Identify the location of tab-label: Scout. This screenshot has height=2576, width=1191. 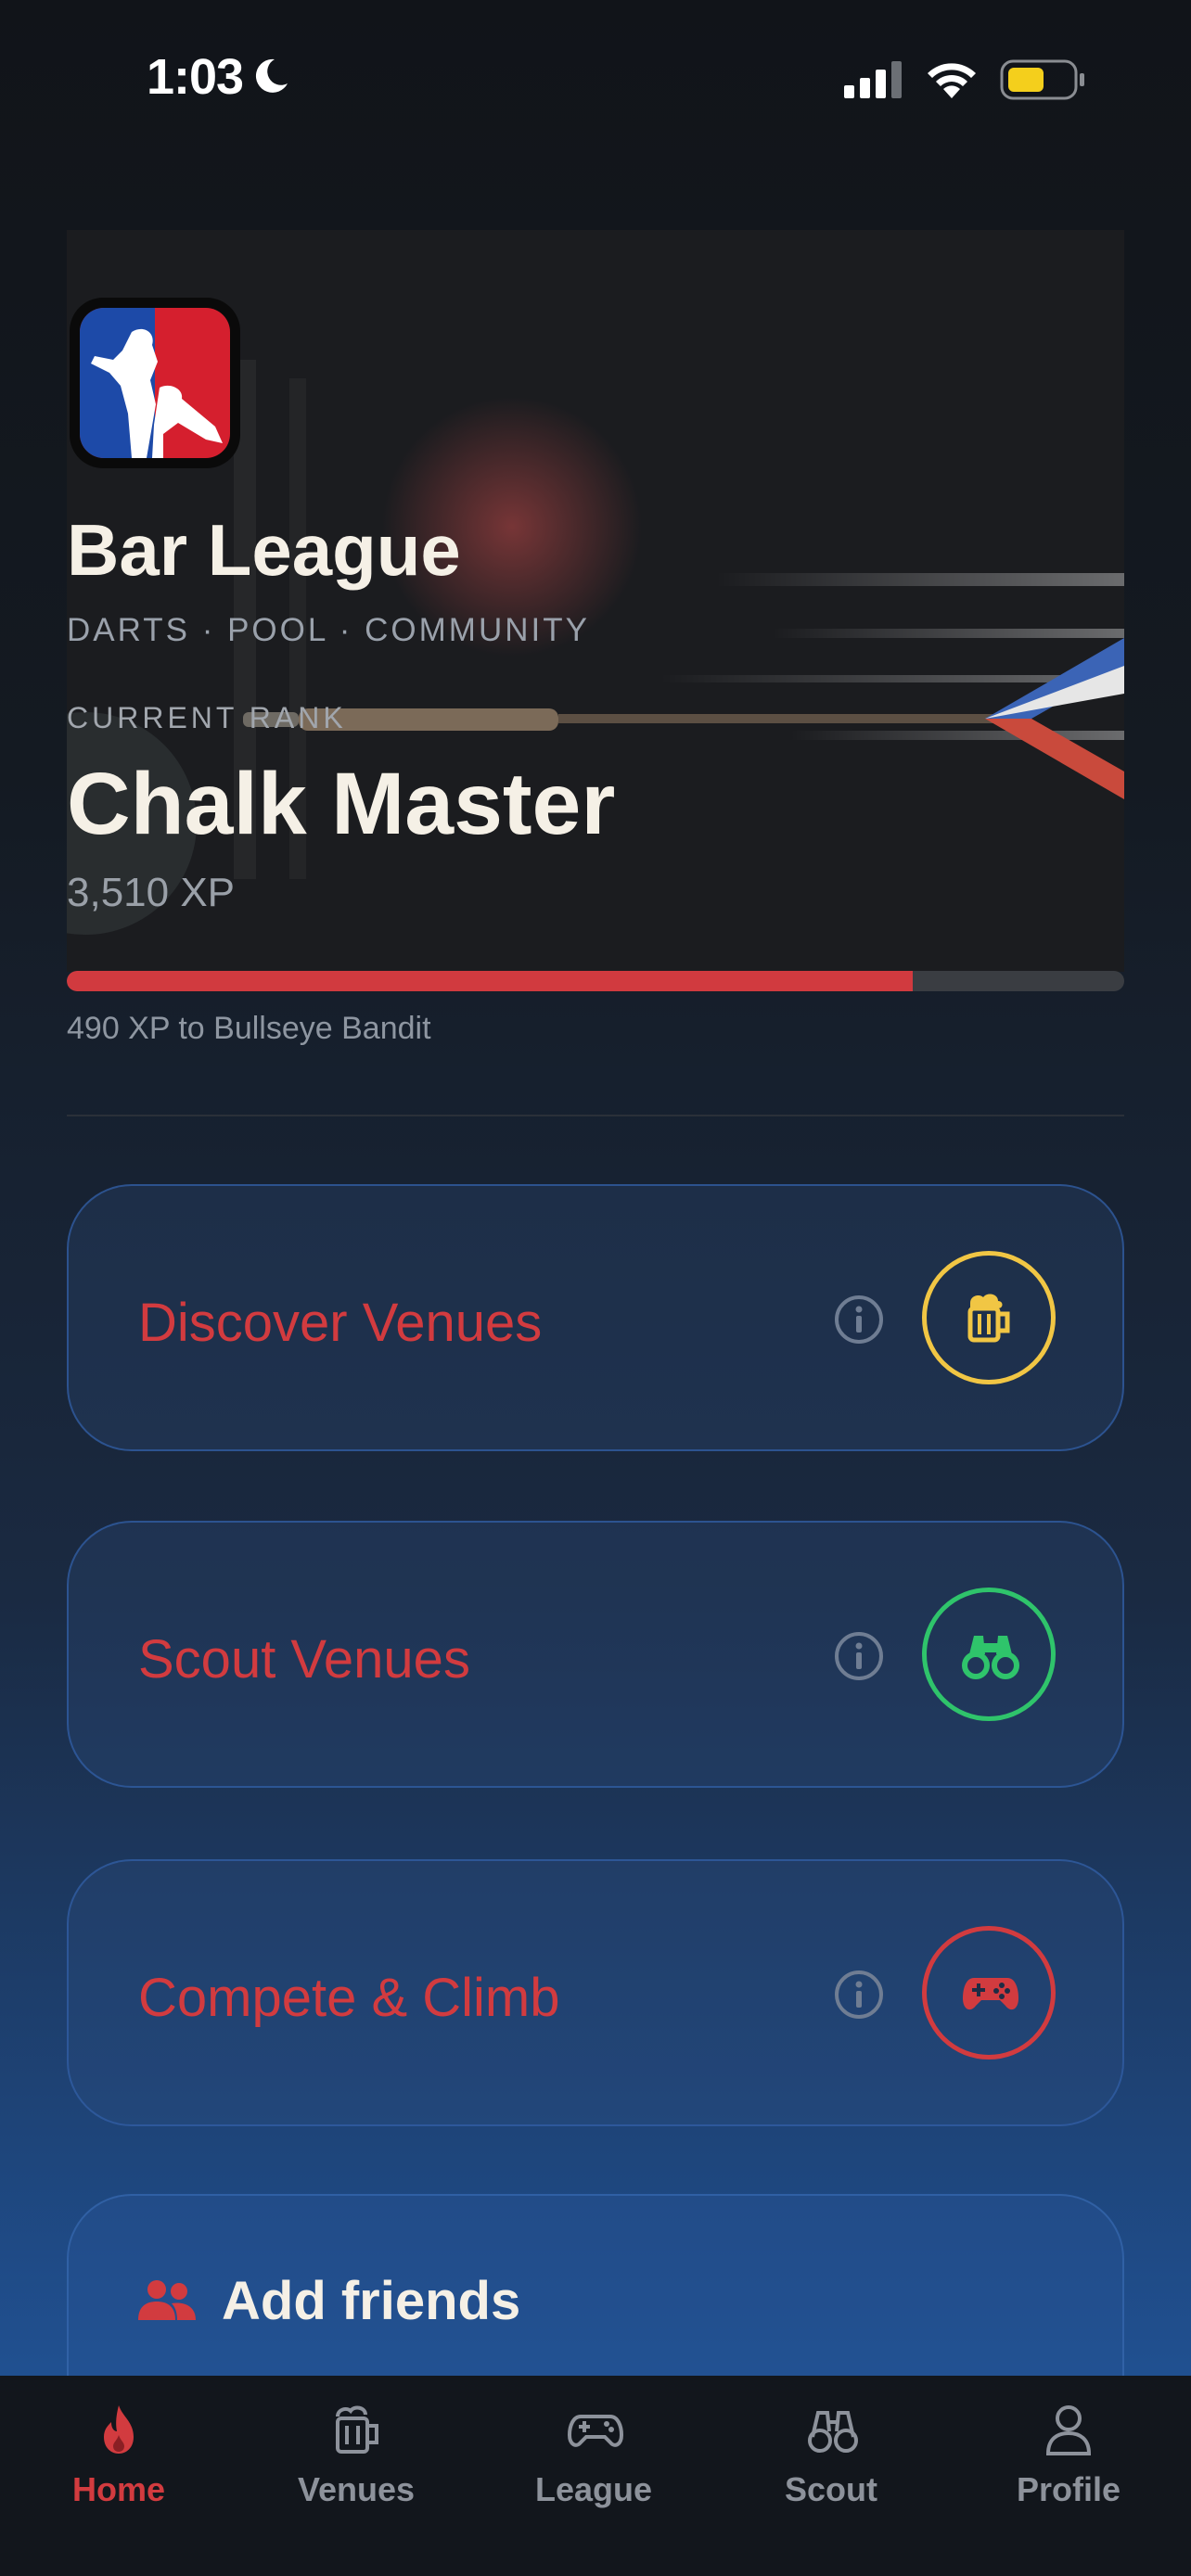
(830, 2489).